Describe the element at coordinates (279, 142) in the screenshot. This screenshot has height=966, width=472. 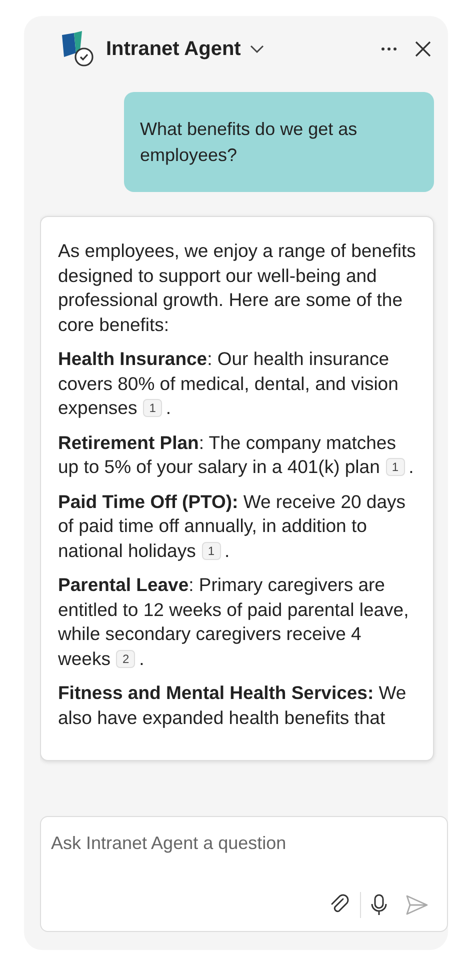
I see `user-message: What benefits do we get as employees?` at that location.